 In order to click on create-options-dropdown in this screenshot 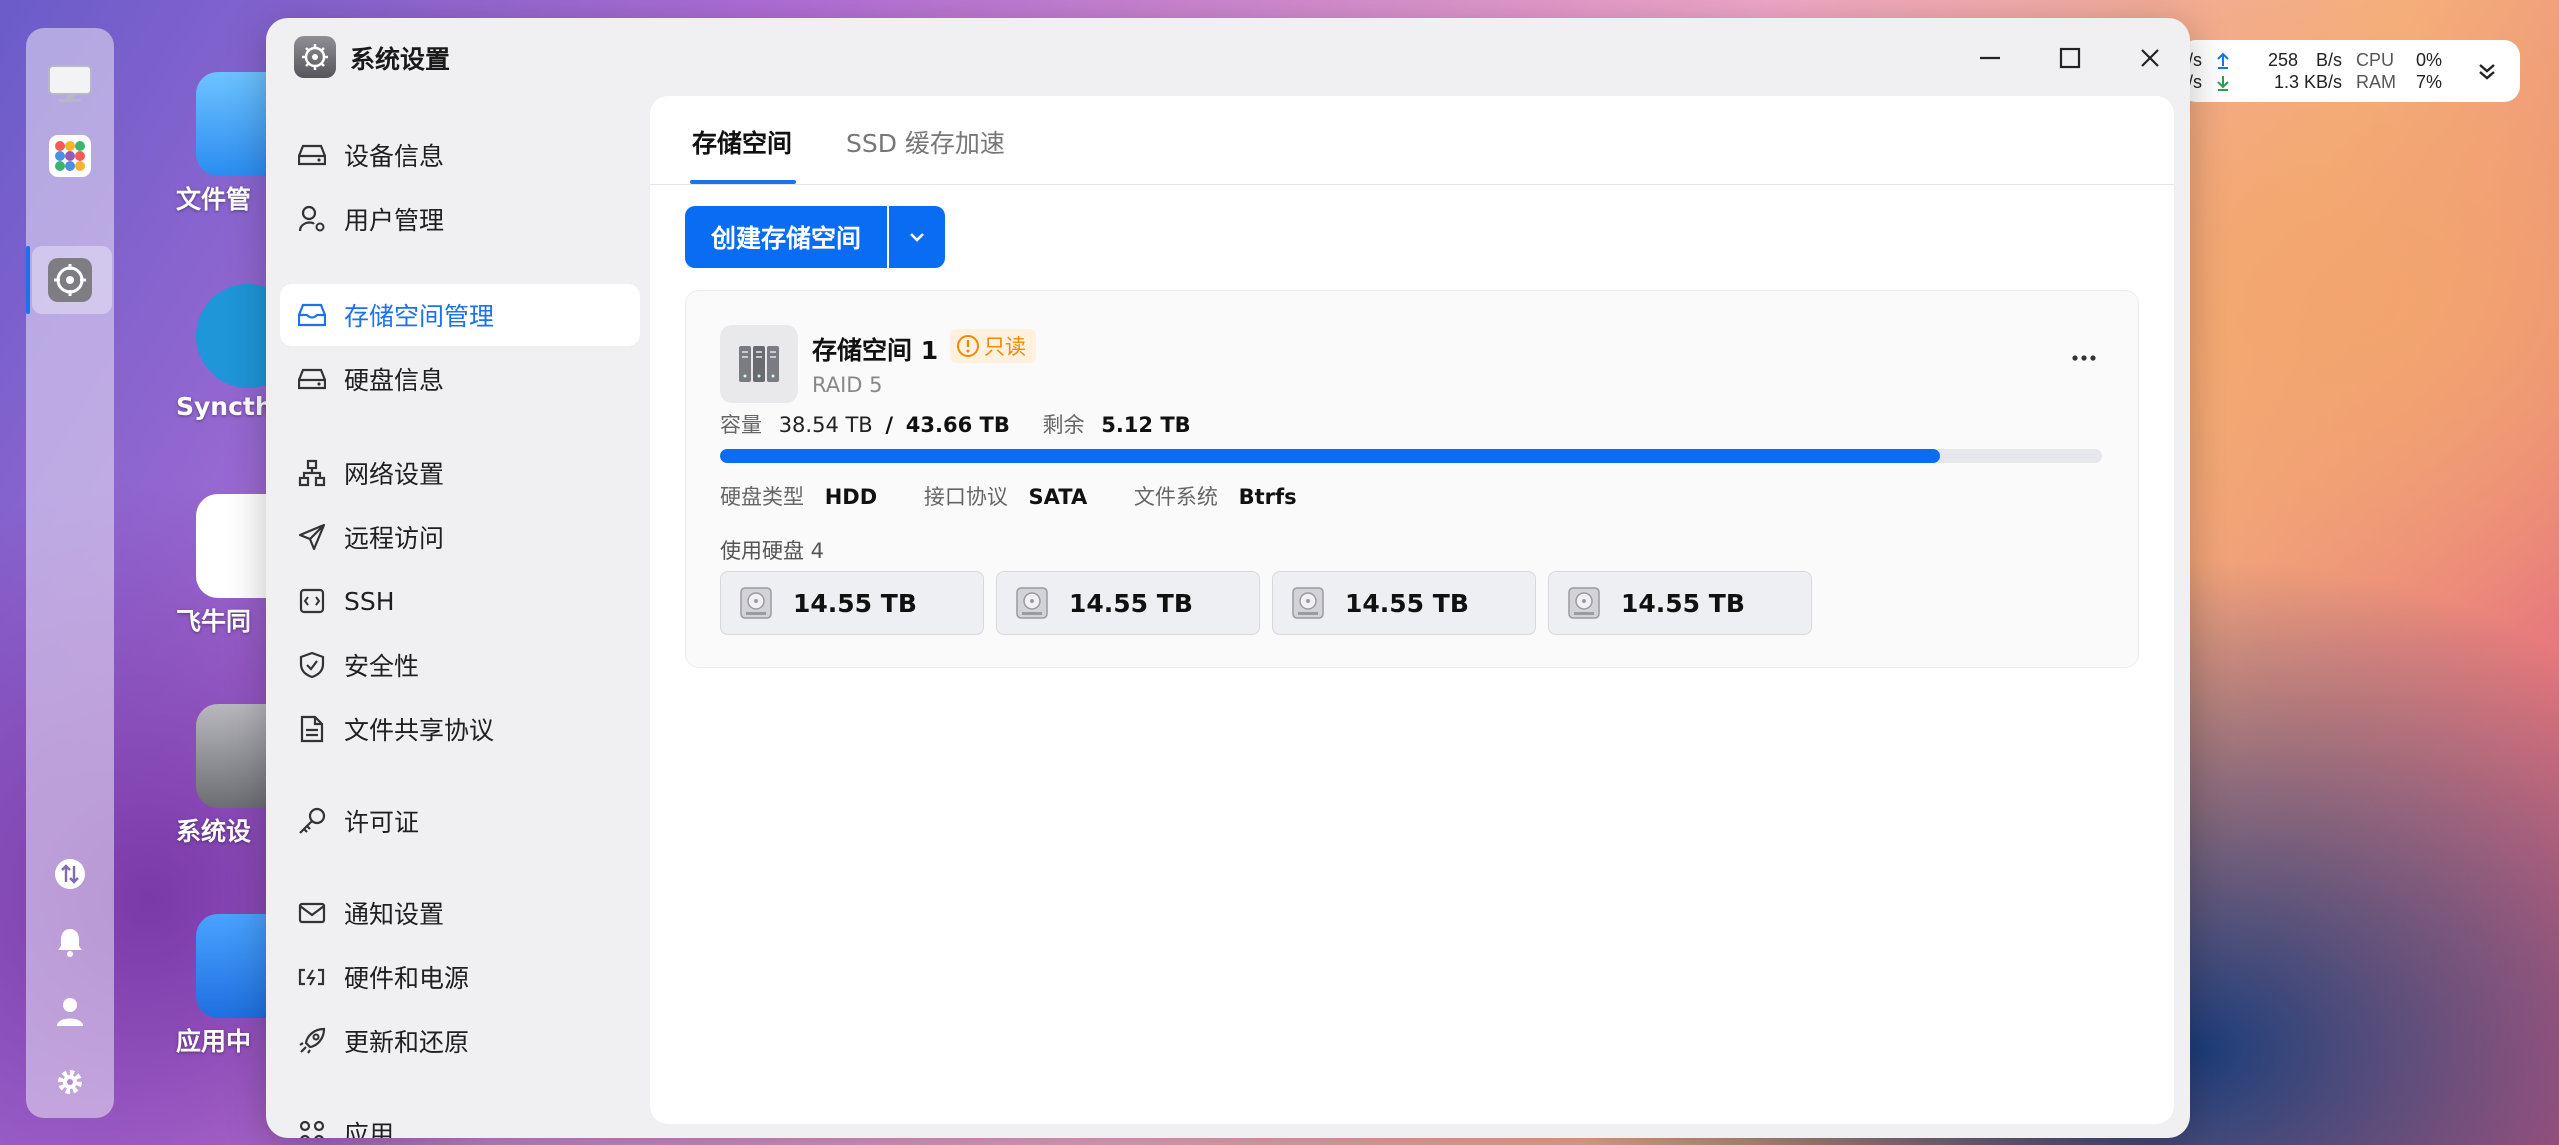, I will do `click(917, 237)`.